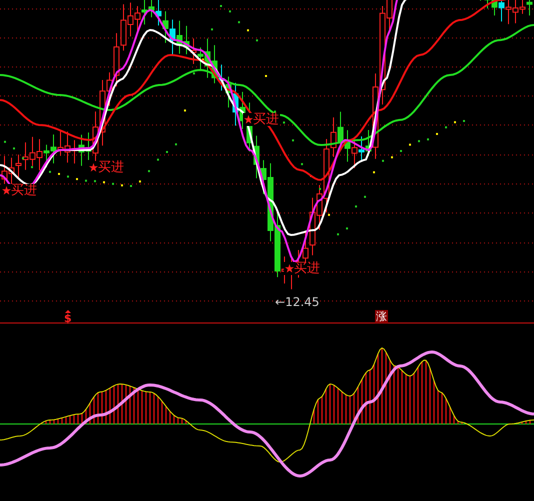 This screenshot has height=501, width=534. What do you see at coordinates (67, 311) in the screenshot?
I see `caret-icon` at bounding box center [67, 311].